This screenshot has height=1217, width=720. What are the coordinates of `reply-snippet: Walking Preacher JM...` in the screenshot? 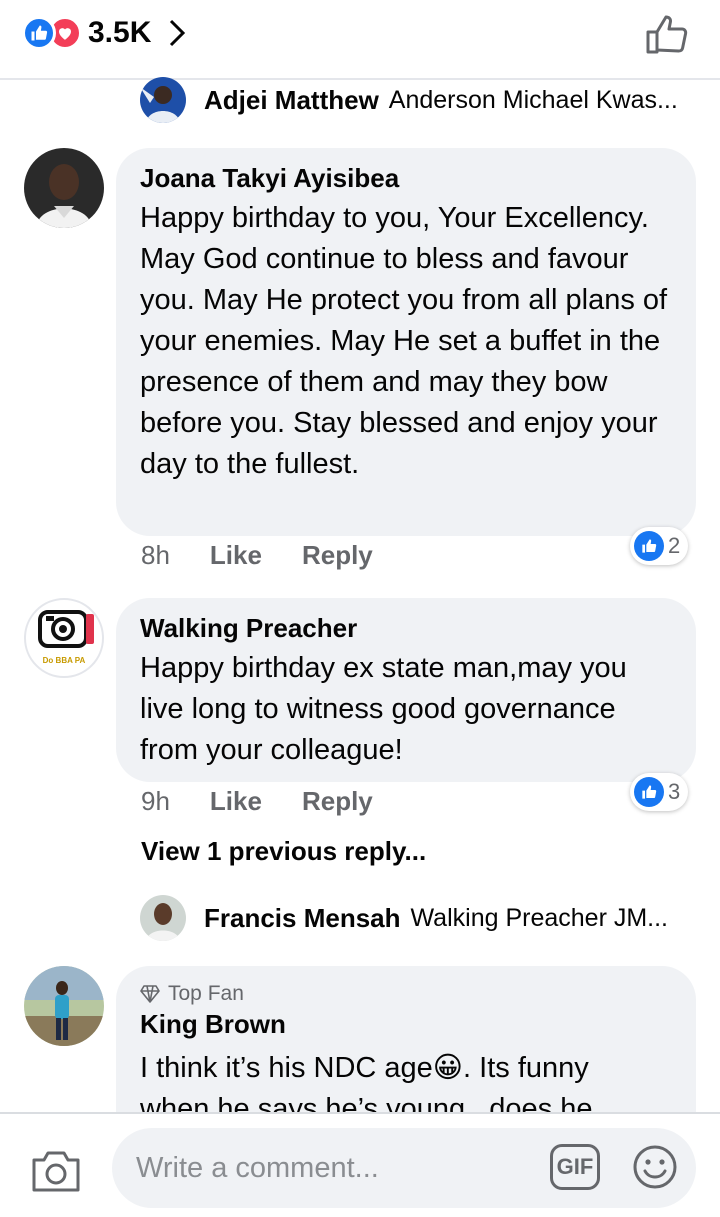 It's located at (539, 917).